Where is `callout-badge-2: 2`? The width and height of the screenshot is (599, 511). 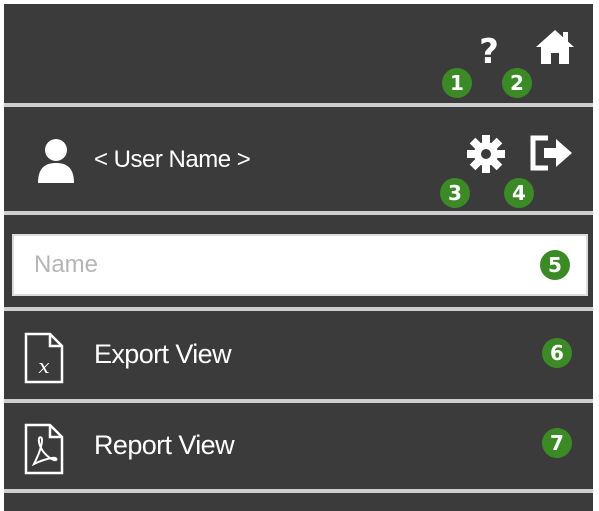 callout-badge-2: 2 is located at coordinates (517, 83).